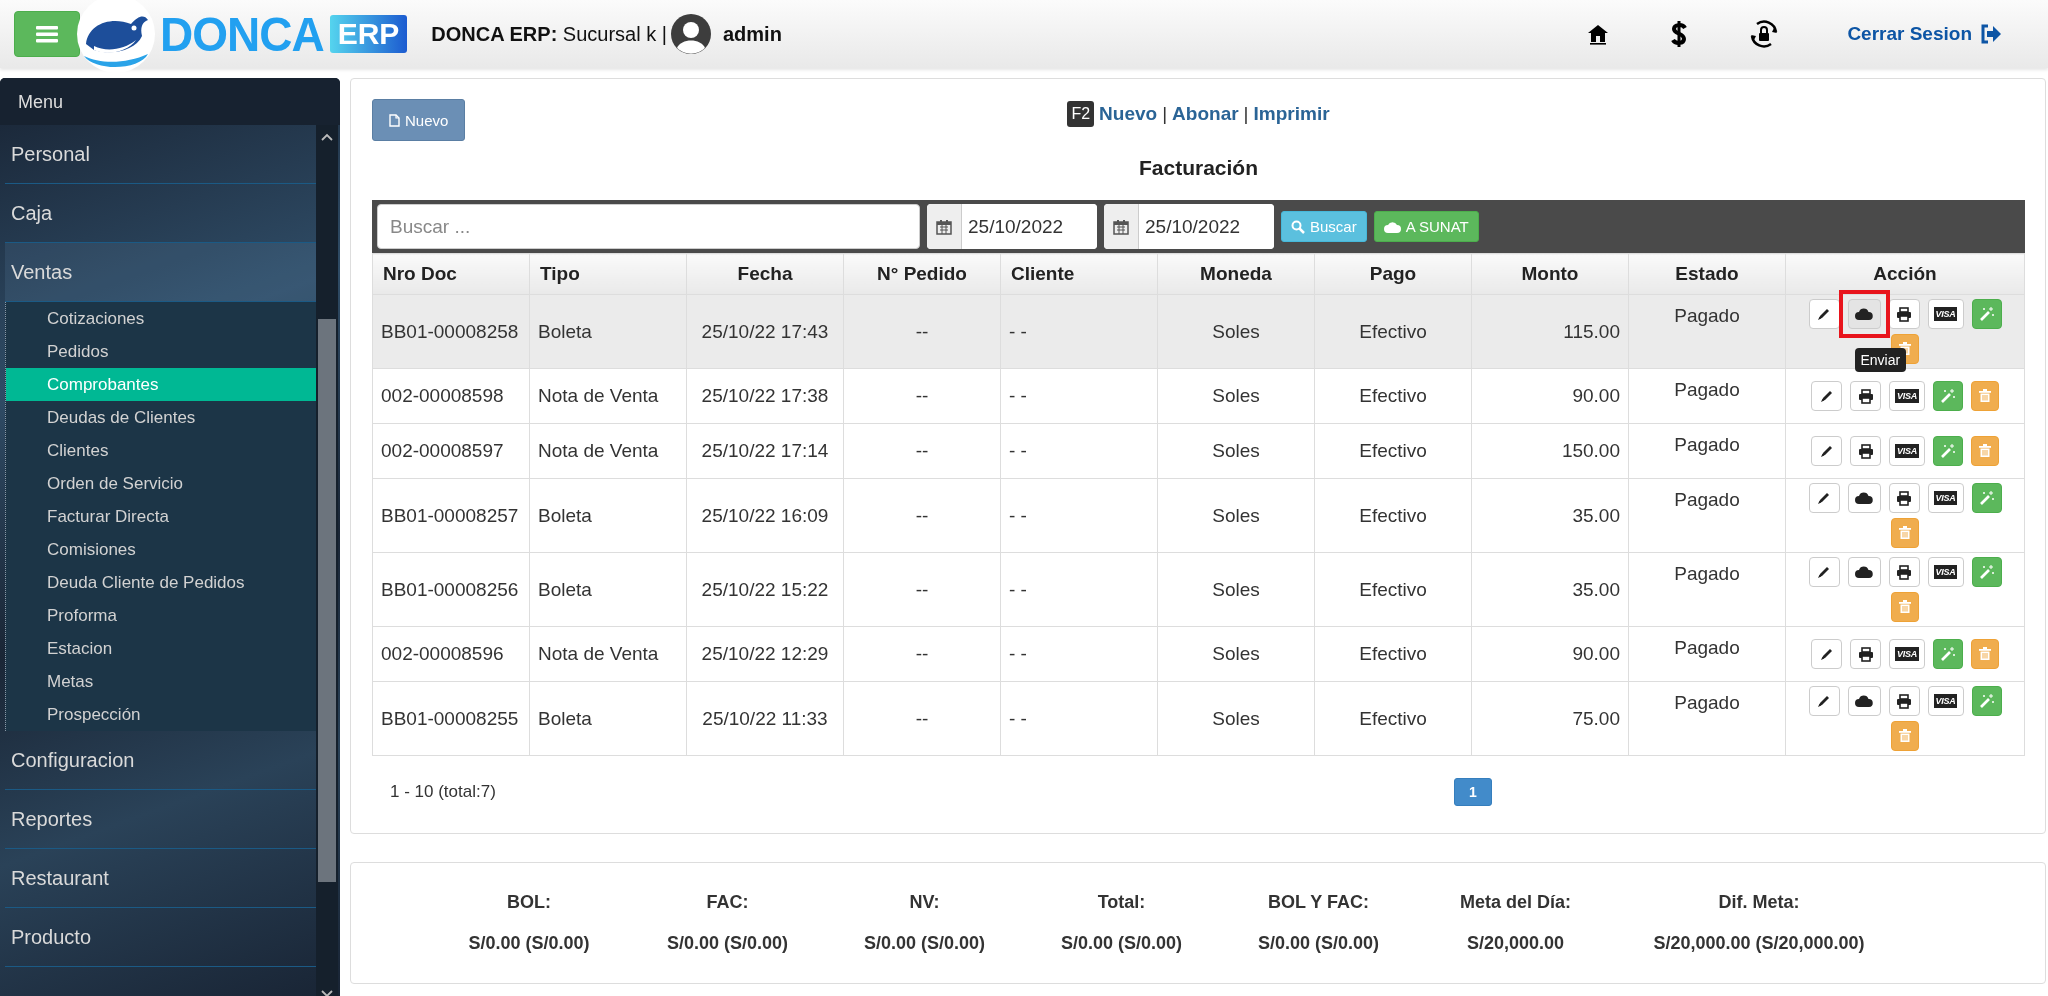  What do you see at coordinates (161, 549) in the screenshot?
I see `submenu-item: Comisiones` at bounding box center [161, 549].